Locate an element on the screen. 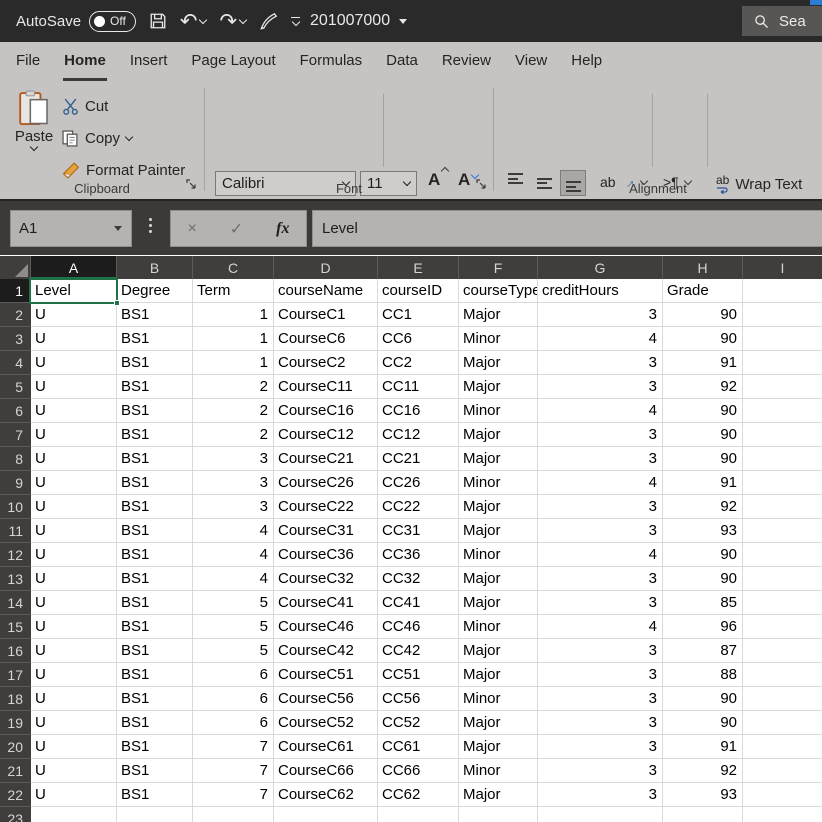 This screenshot has width=822, height=822. cell-C9: 3 is located at coordinates (233, 483).